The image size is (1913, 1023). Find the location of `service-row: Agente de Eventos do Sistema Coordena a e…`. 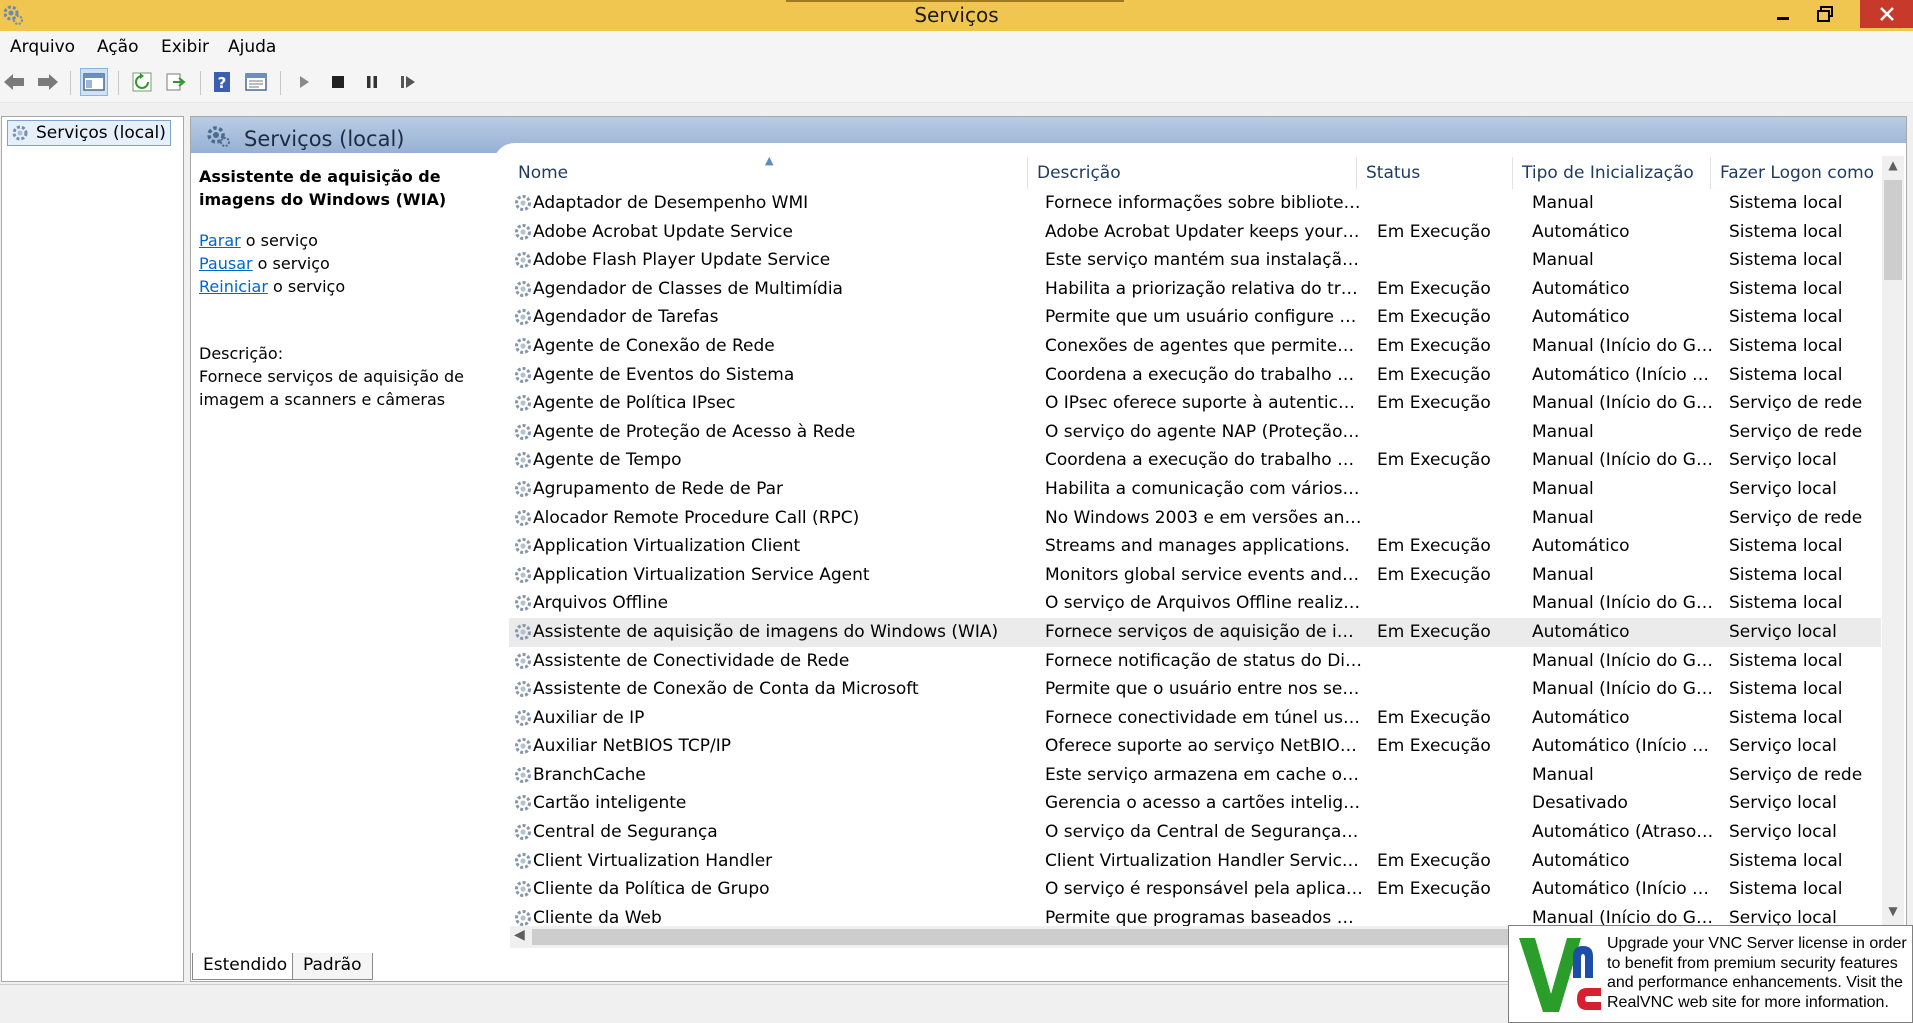

service-row: Agente de Eventos do Sistema Coordena a e… is located at coordinates (1195, 375).